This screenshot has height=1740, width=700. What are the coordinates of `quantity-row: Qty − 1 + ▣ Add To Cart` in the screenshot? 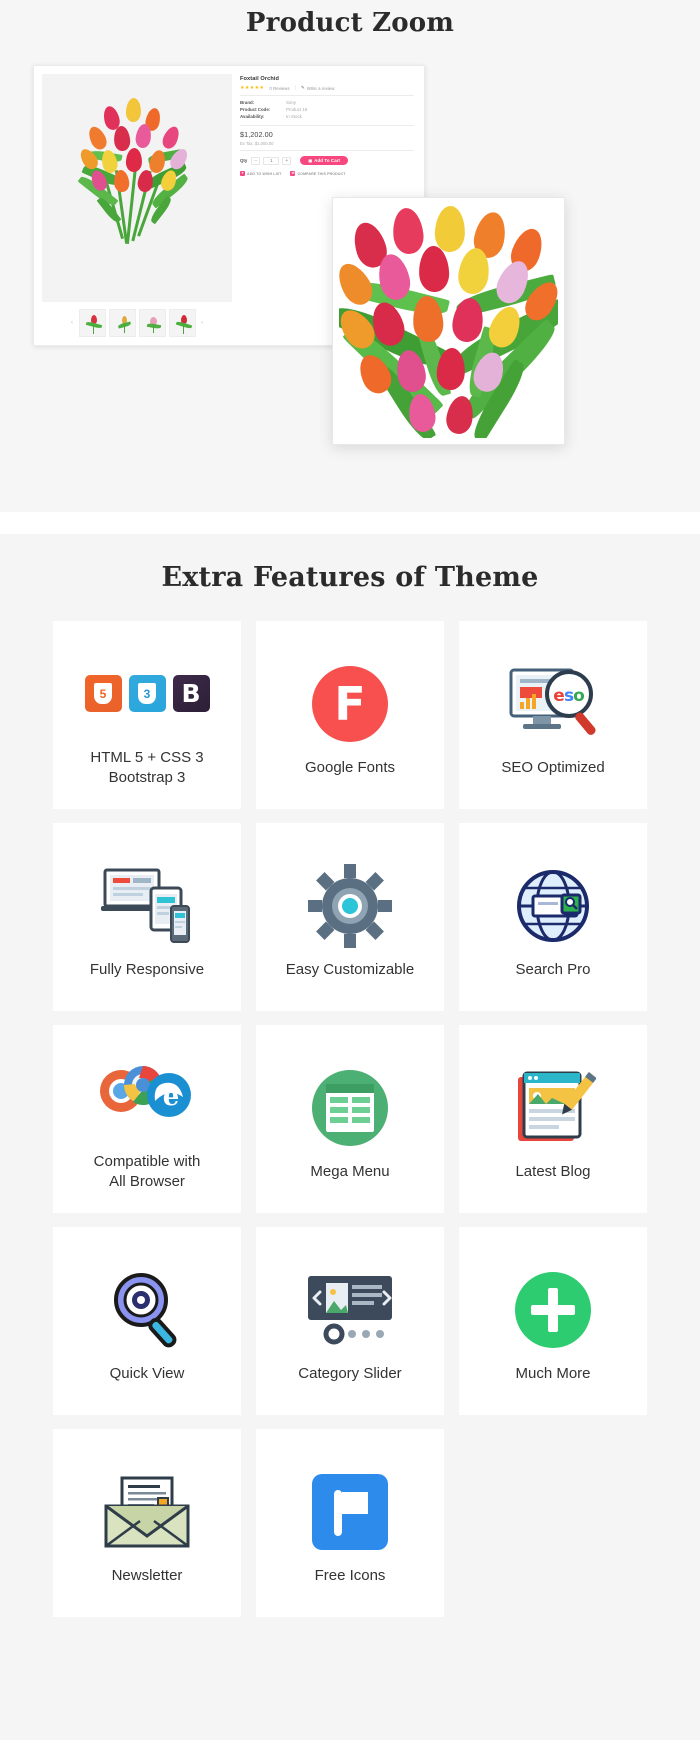 It's located at (327, 160).